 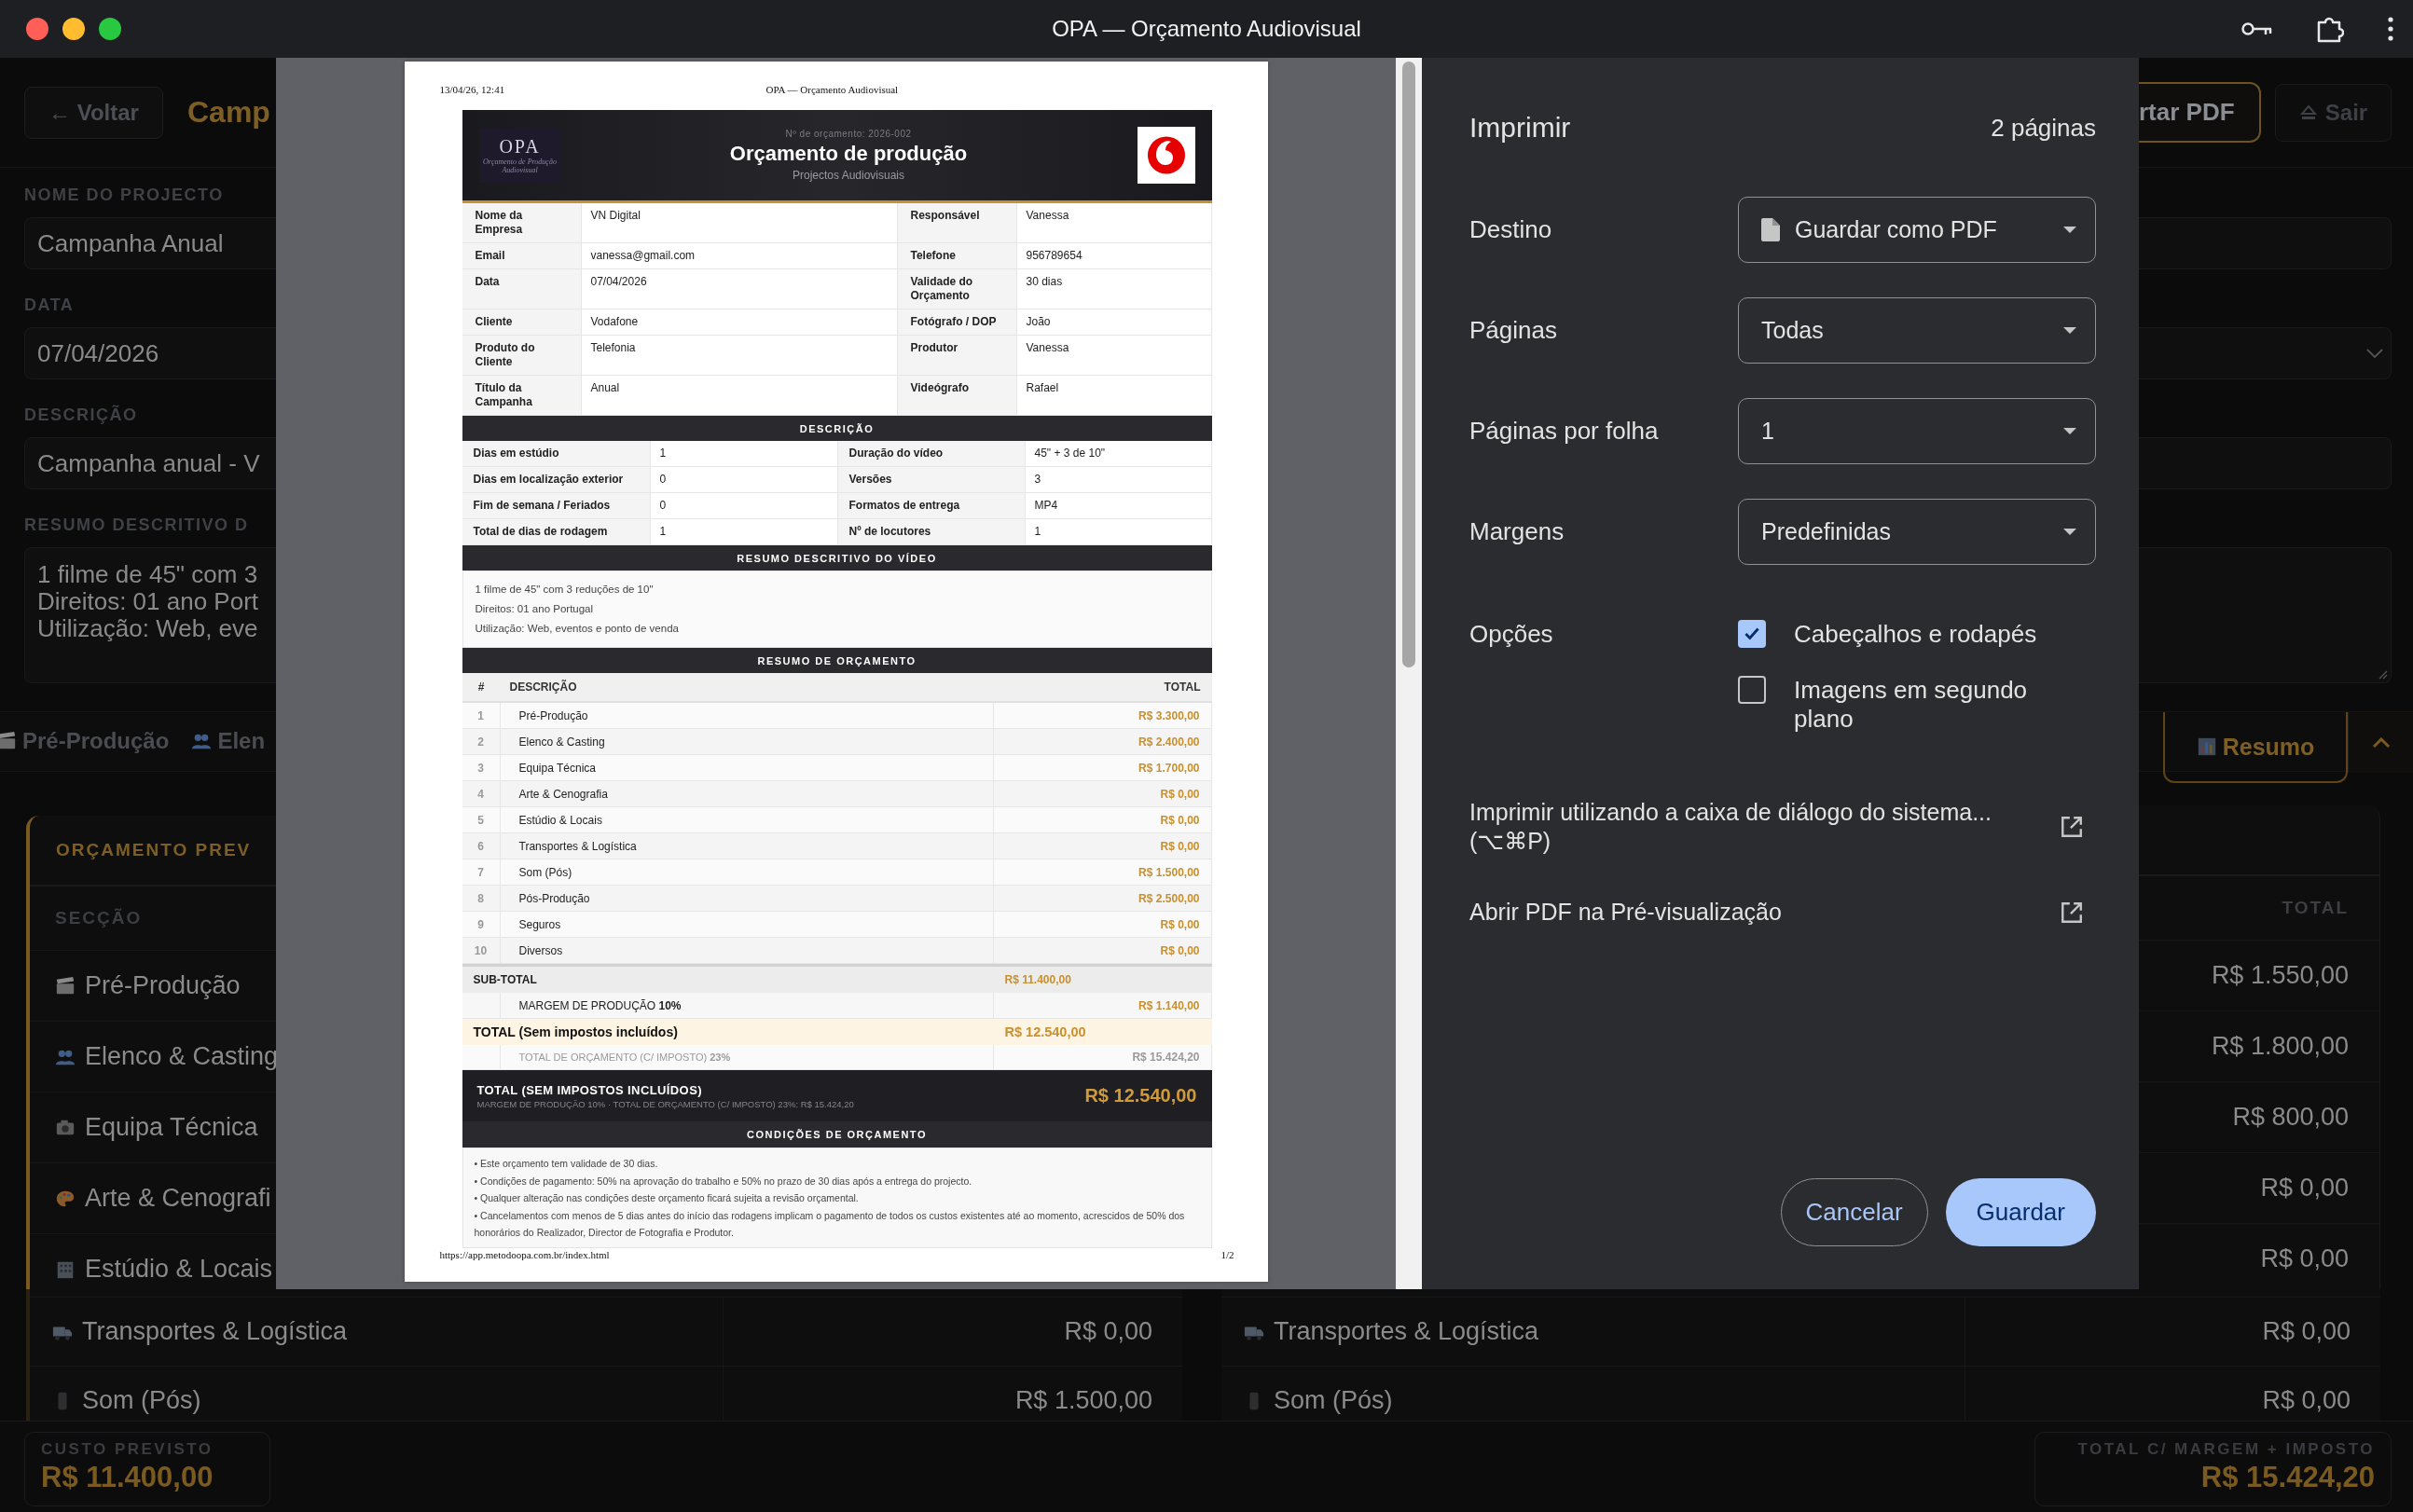 I want to click on bar-chart-icon, so click(x=2206, y=747).